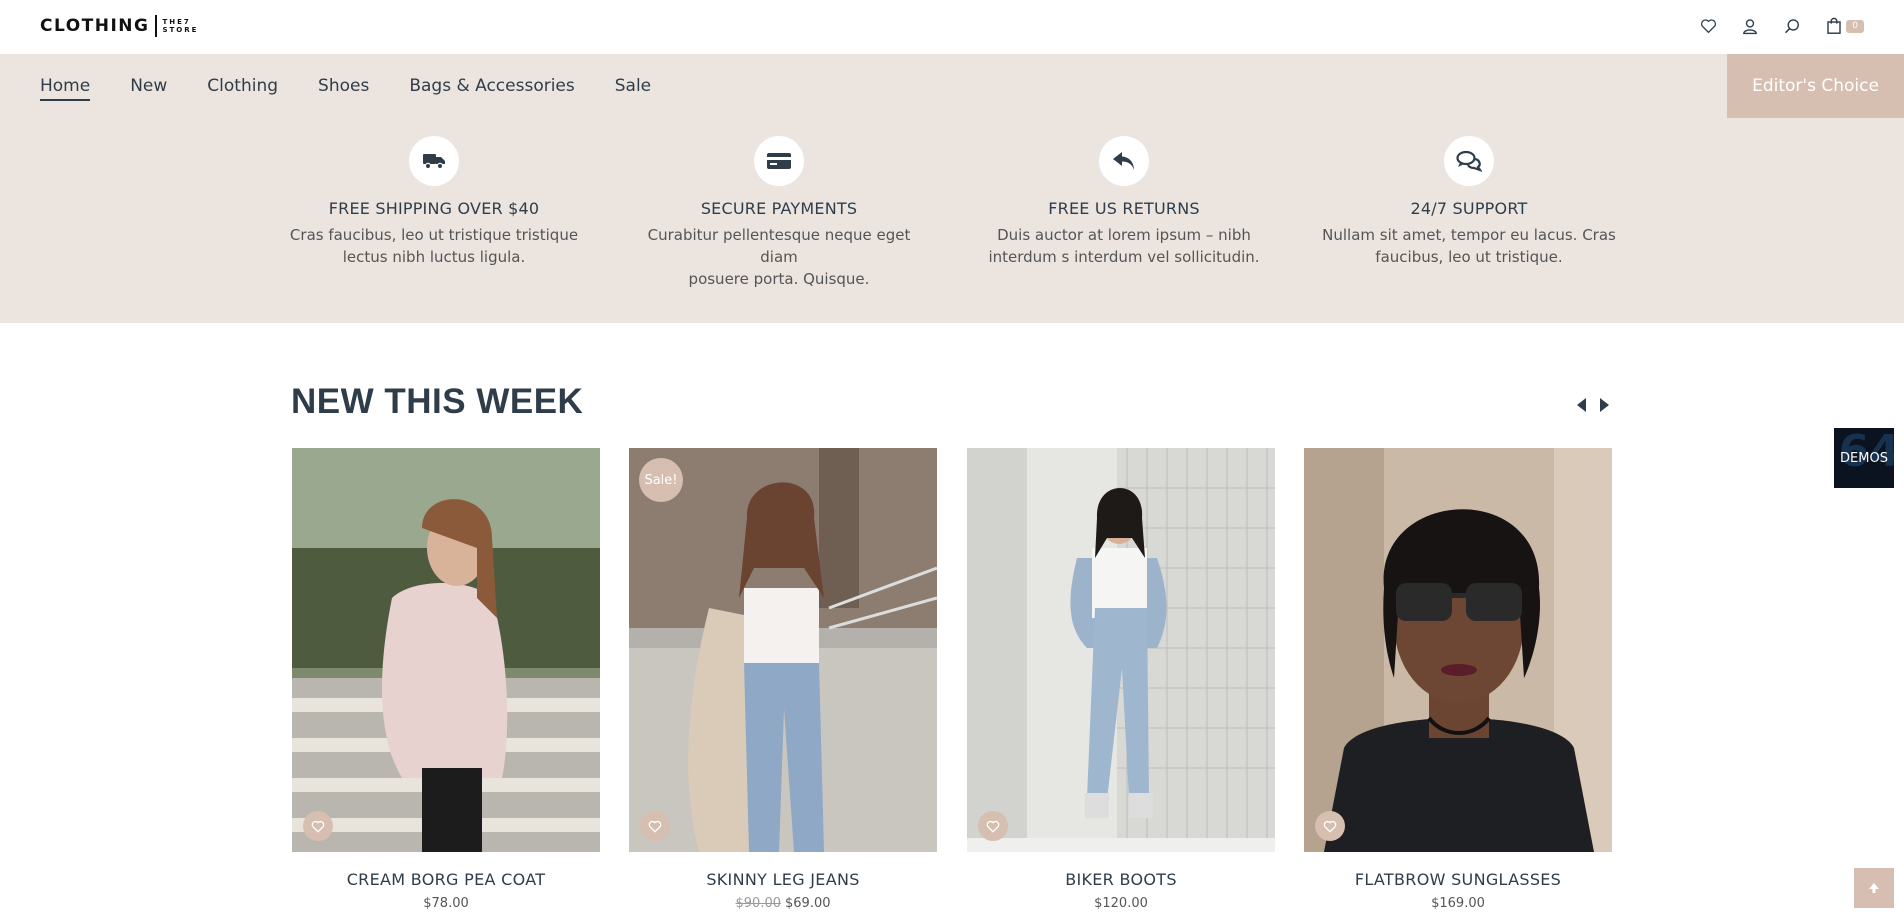 This screenshot has width=1904, height=916. I want to click on demos-label: DEMOS, so click(1864, 458).